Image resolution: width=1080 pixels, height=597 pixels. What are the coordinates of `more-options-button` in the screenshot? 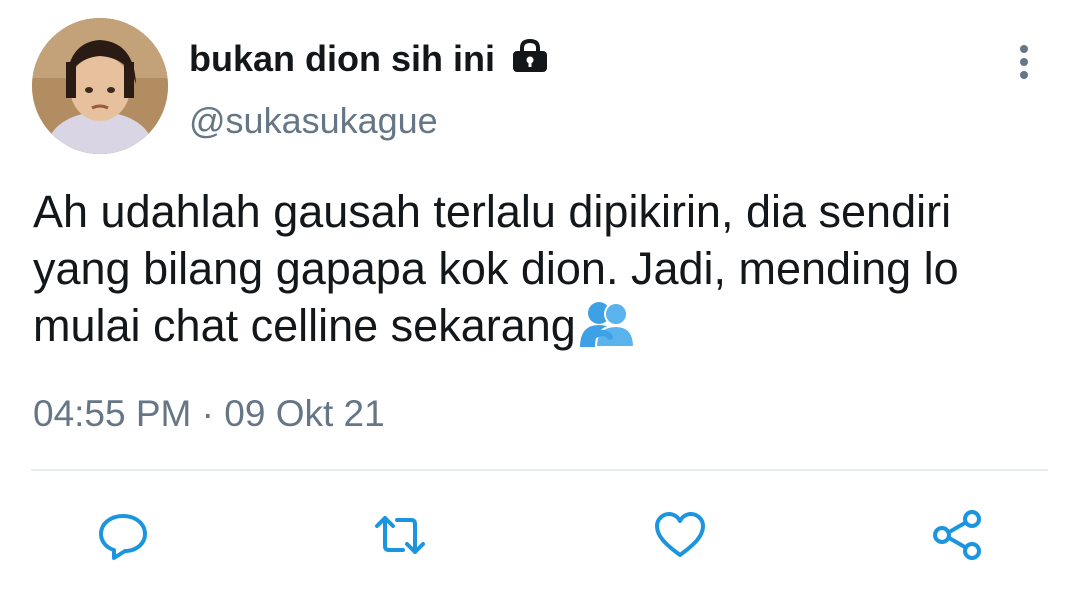 It's located at (1024, 62).